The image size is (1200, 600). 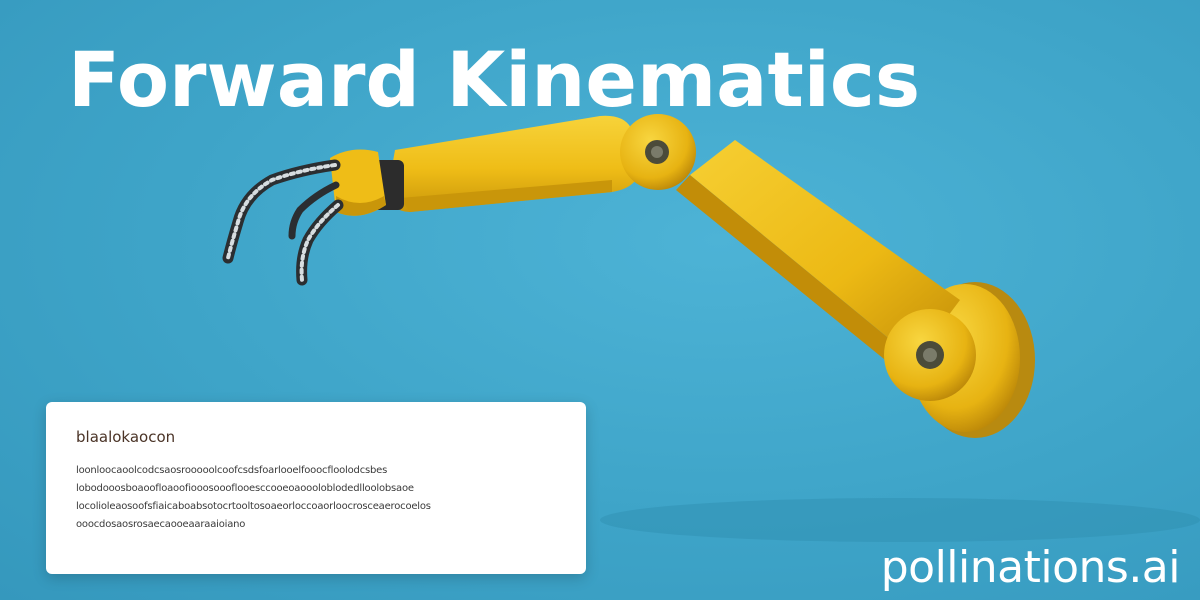 What do you see at coordinates (1030, 567) in the screenshot?
I see `watermark: pollinations.ai` at bounding box center [1030, 567].